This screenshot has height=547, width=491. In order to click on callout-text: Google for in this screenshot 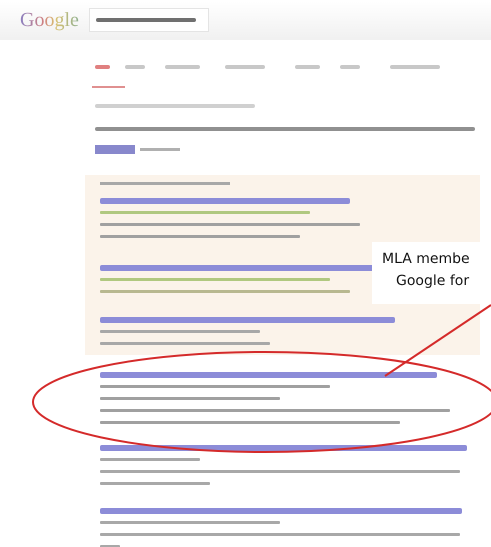, I will do `click(432, 281)`.